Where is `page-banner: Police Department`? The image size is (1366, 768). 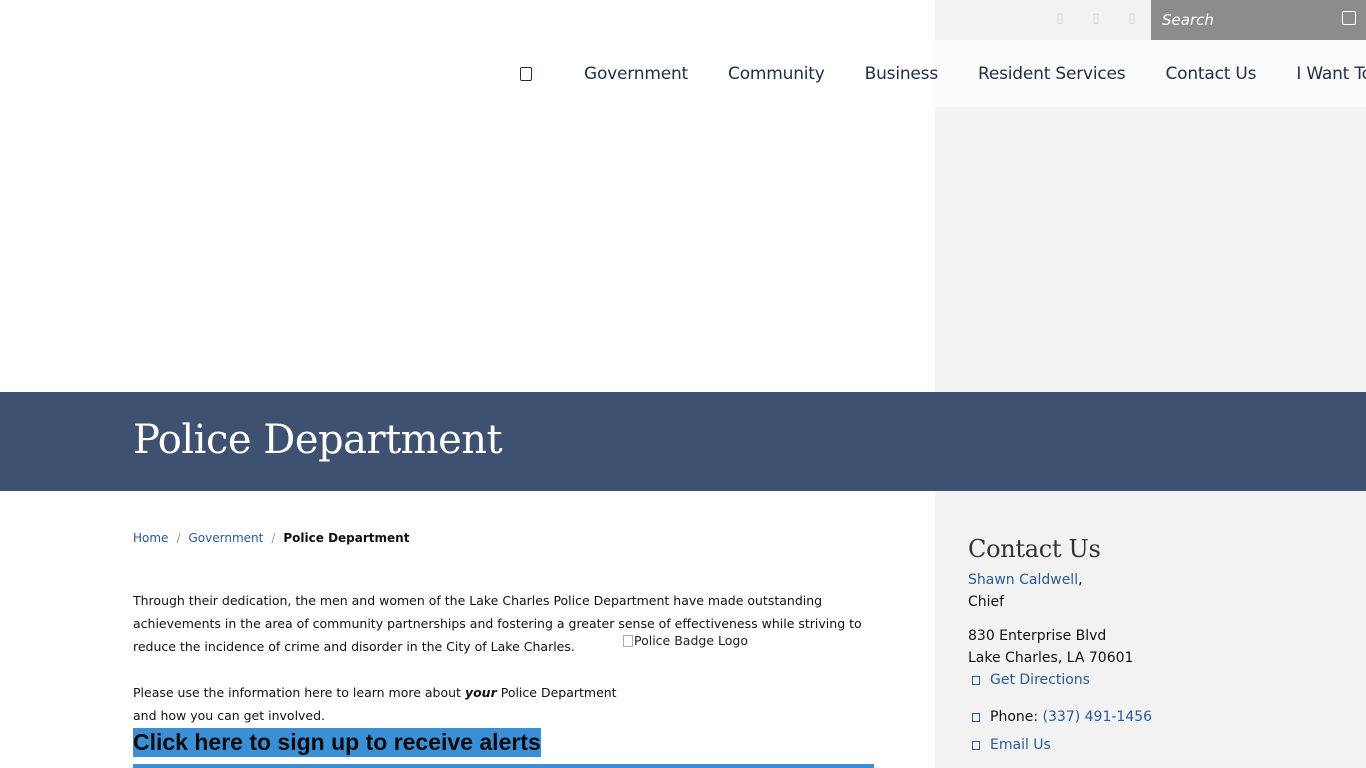 page-banner: Police Department is located at coordinates (683, 441).